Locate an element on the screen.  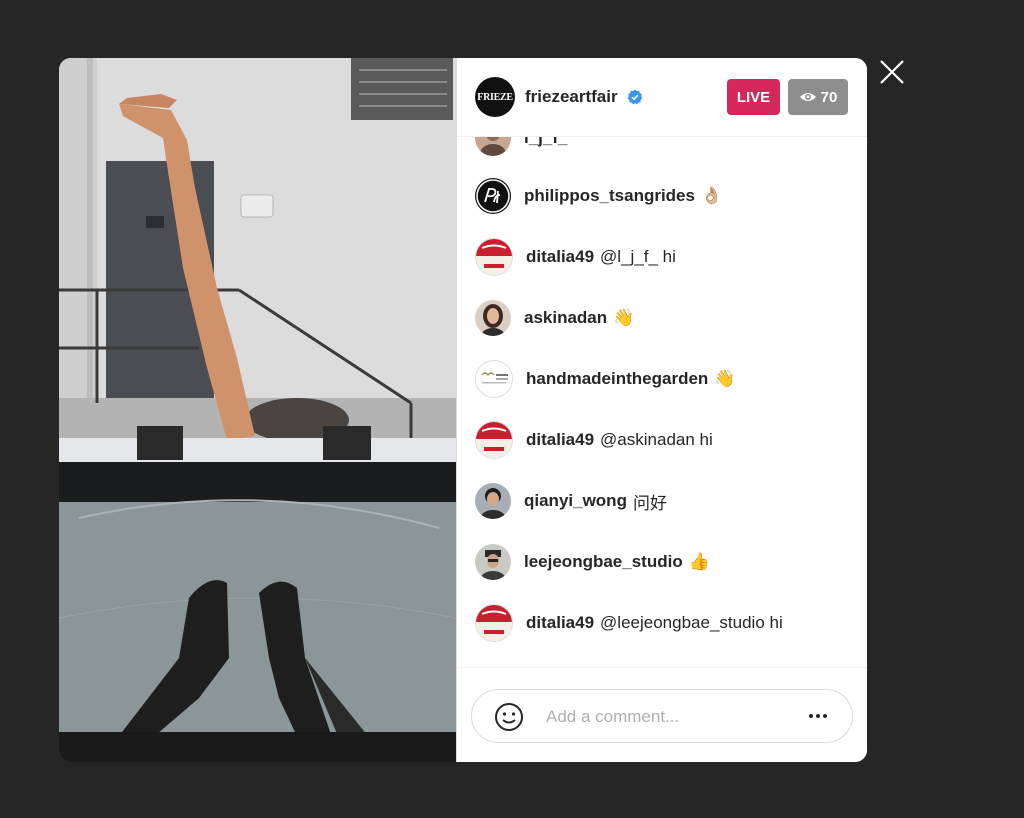
more-options-button is located at coordinates (818, 716).